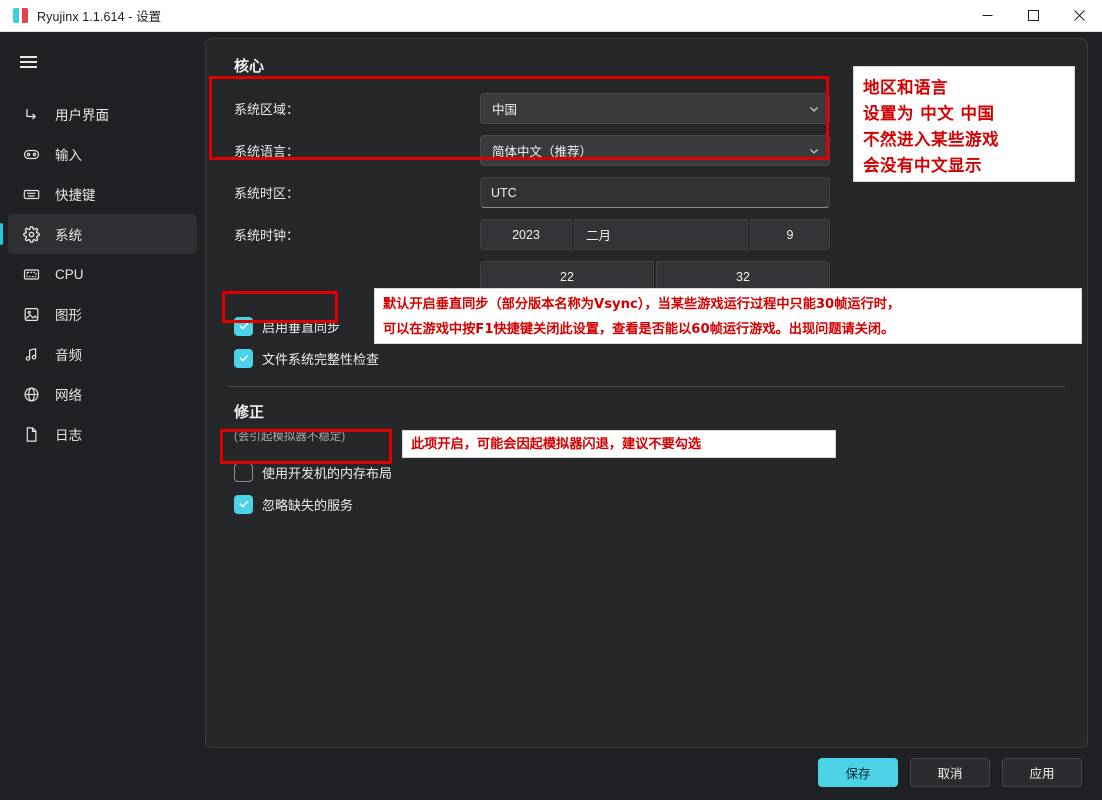  Describe the element at coordinates (1042, 772) in the screenshot. I see `apply-button: 应用` at that location.